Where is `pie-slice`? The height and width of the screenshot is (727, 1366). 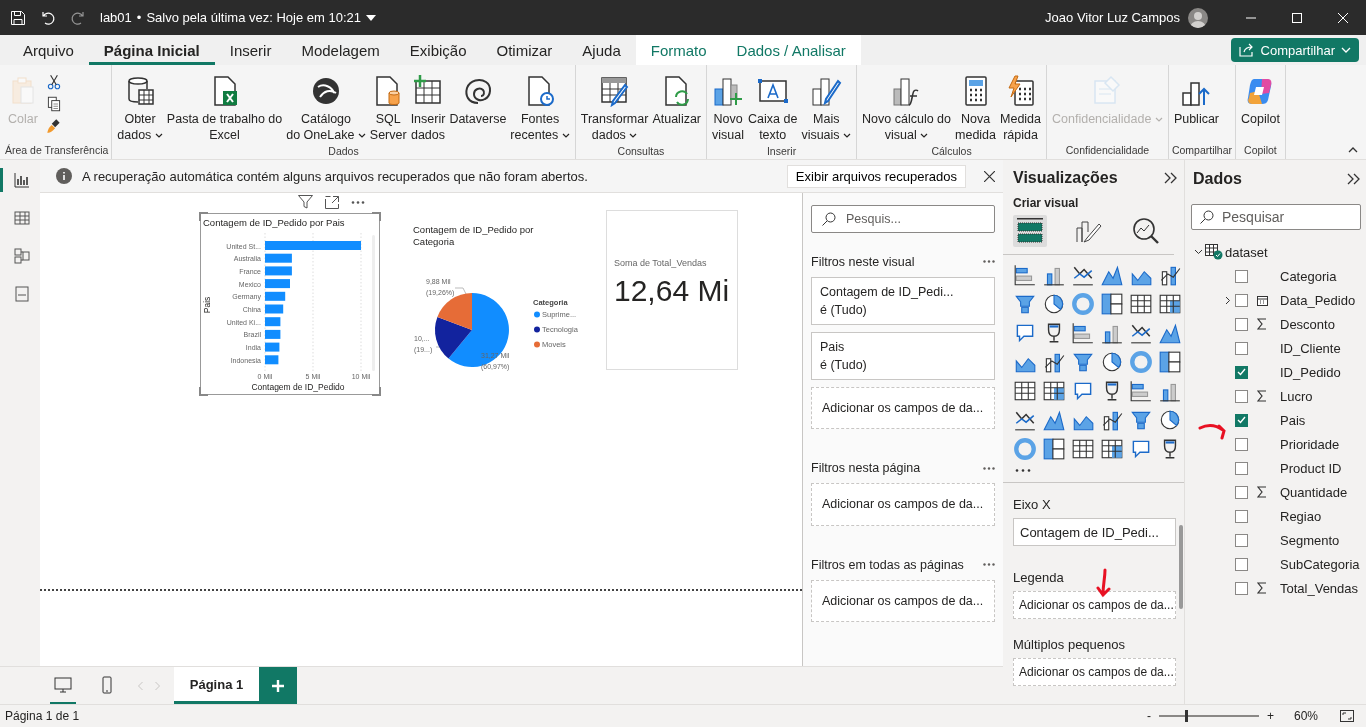
pie-slice is located at coordinates (453, 337).